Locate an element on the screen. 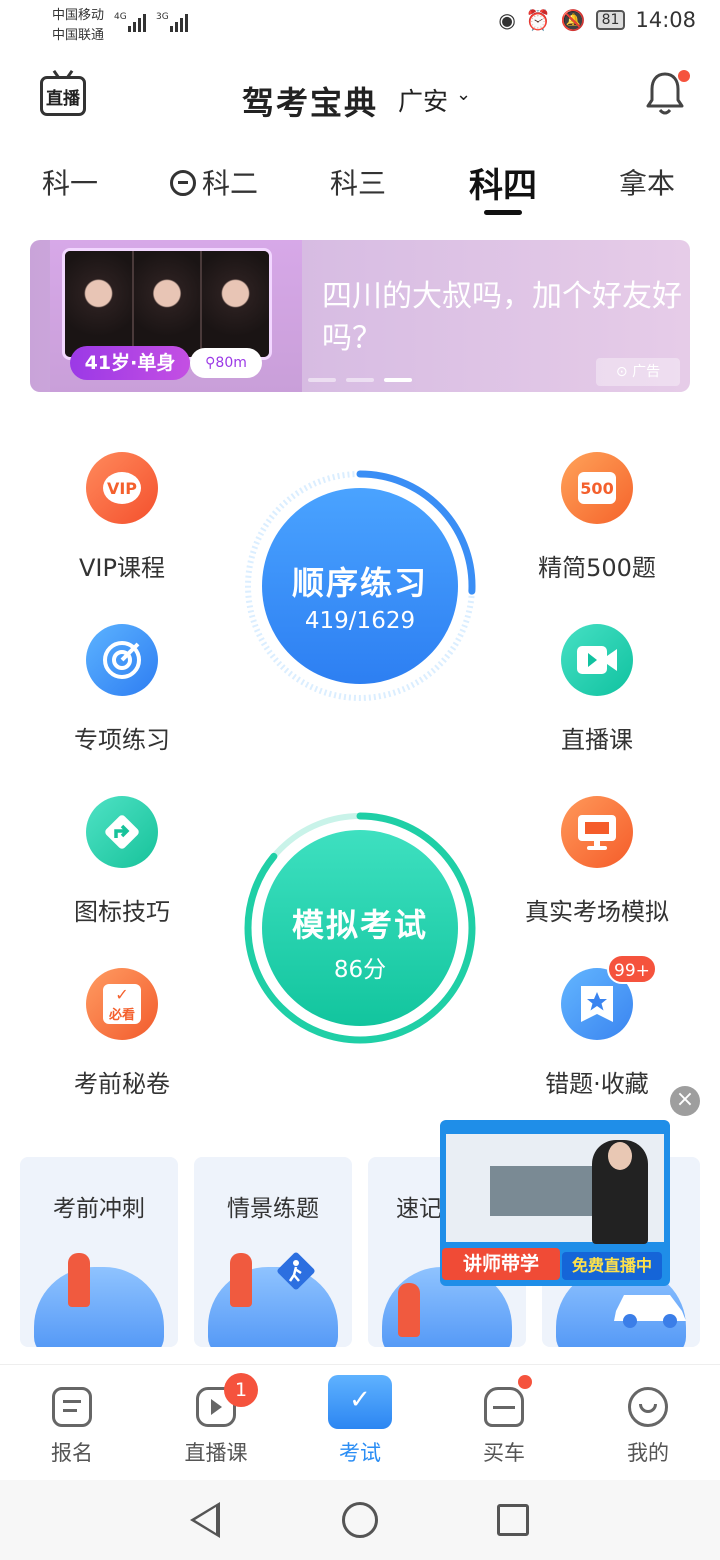 Image resolution: width=720 pixels, height=1560 pixels. status-right: ◉ ⏰ 🔕 81 14:08 is located at coordinates (597, 20).